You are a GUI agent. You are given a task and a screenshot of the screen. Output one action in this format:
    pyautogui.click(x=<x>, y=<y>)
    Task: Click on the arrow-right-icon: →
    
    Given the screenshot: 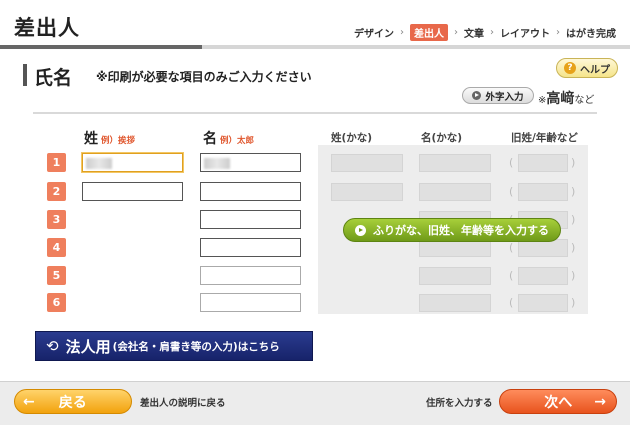 What is the action you would take?
    pyautogui.click(x=600, y=401)
    